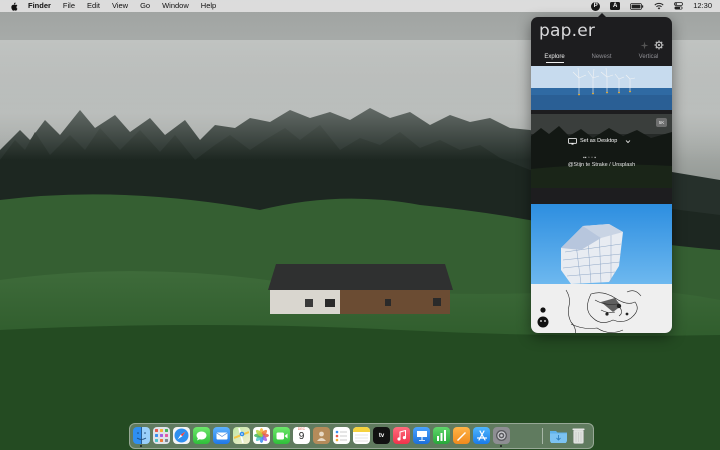  Describe the element at coordinates (481, 435) in the screenshot. I see `app-store-icon` at that location.